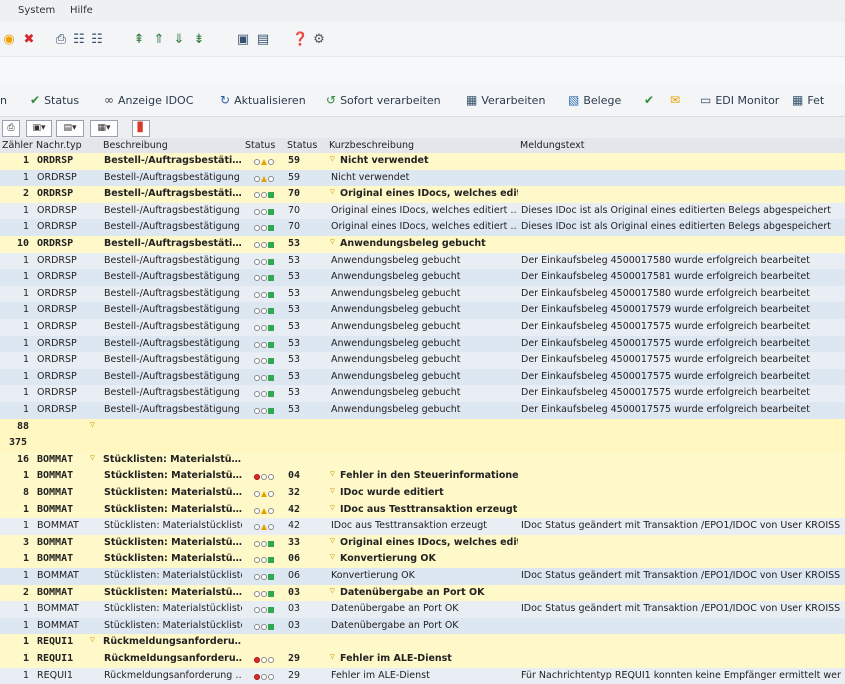  Describe the element at coordinates (739, 100) in the screenshot. I see `edi-monitor-button: ▭ EDI Monitor` at that location.